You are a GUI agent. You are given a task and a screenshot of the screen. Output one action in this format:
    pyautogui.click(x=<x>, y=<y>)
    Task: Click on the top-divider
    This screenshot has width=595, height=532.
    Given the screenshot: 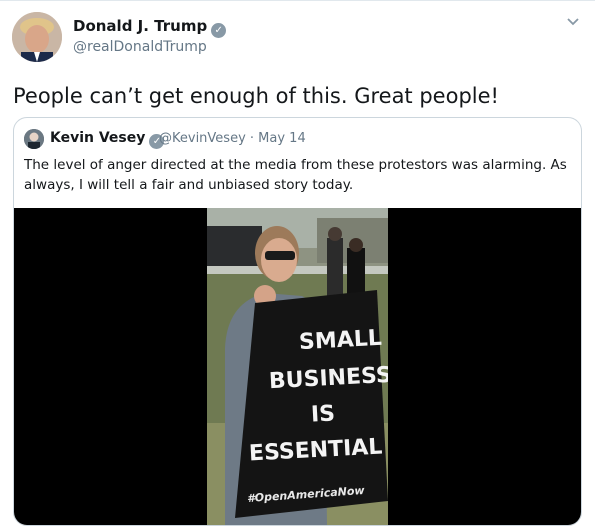 What is the action you would take?
    pyautogui.click(x=297, y=0)
    